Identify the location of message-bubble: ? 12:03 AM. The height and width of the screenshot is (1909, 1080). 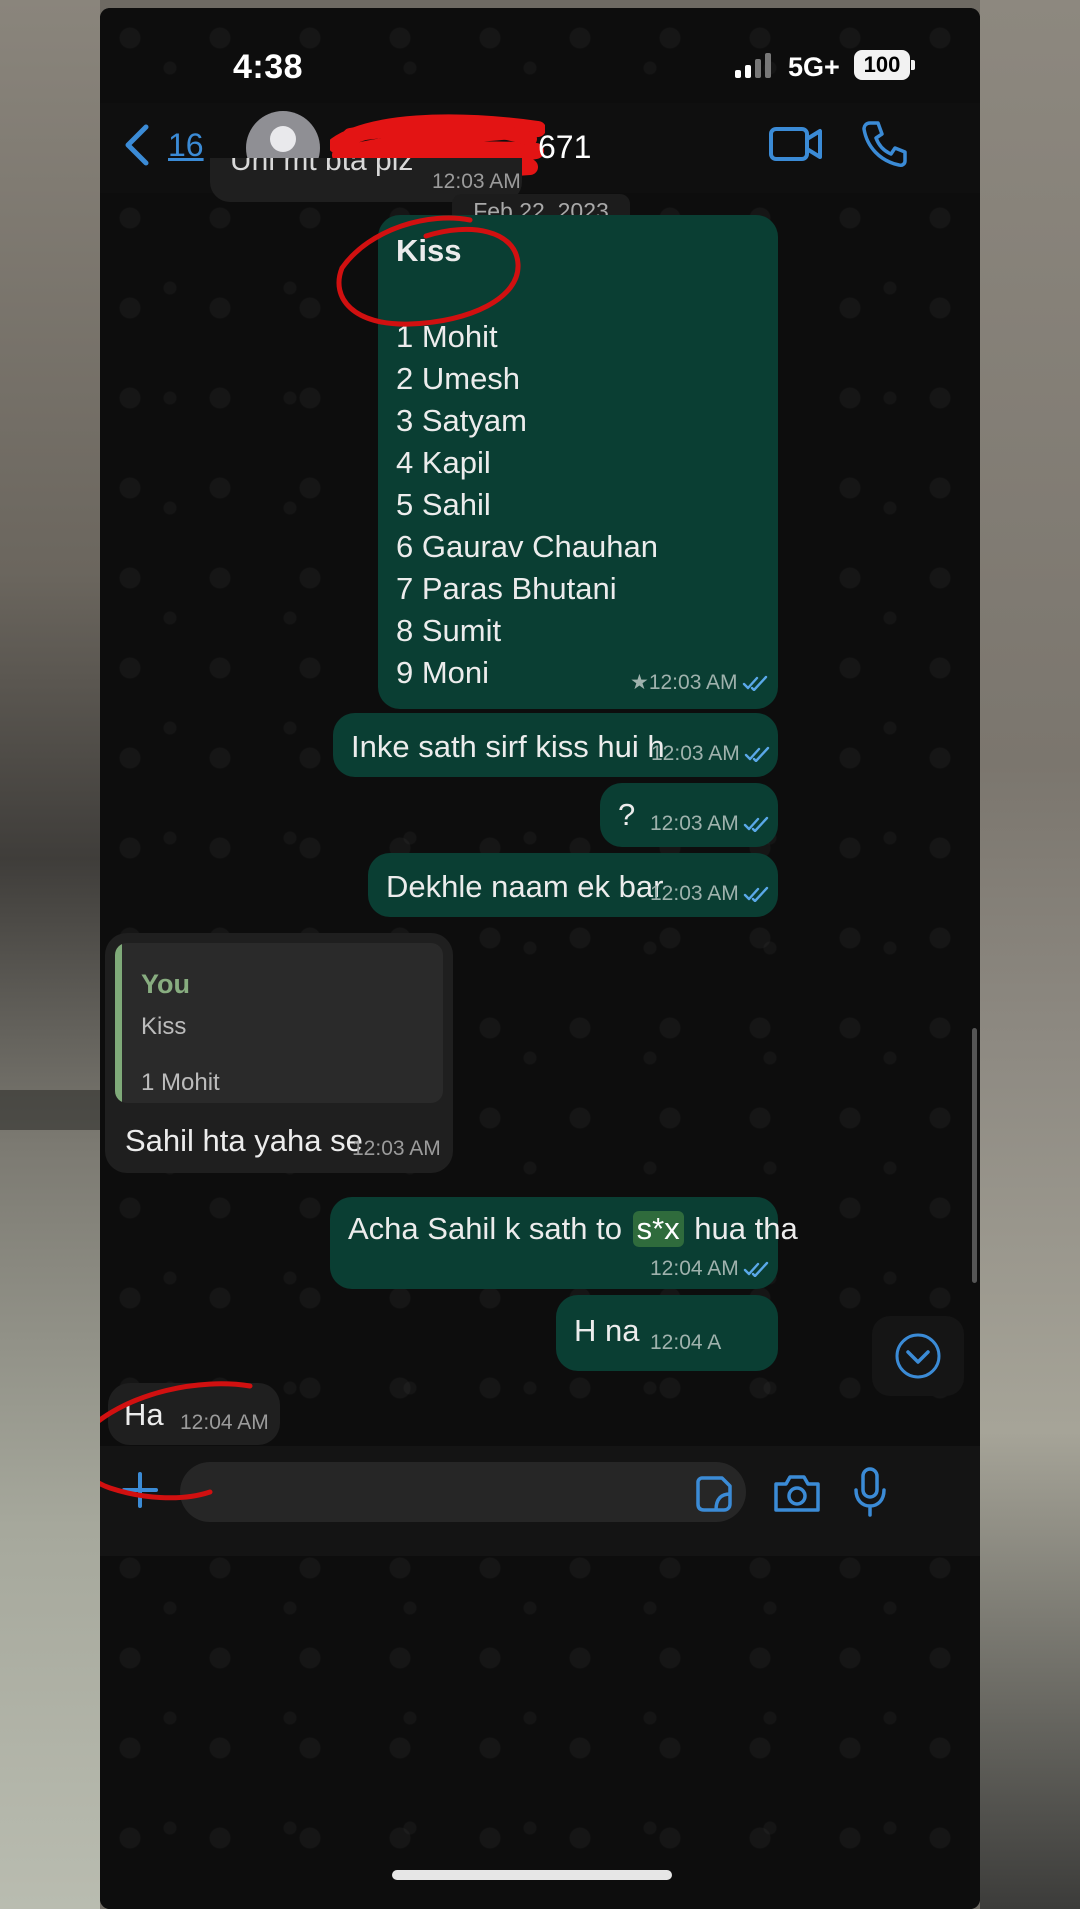
(689, 815).